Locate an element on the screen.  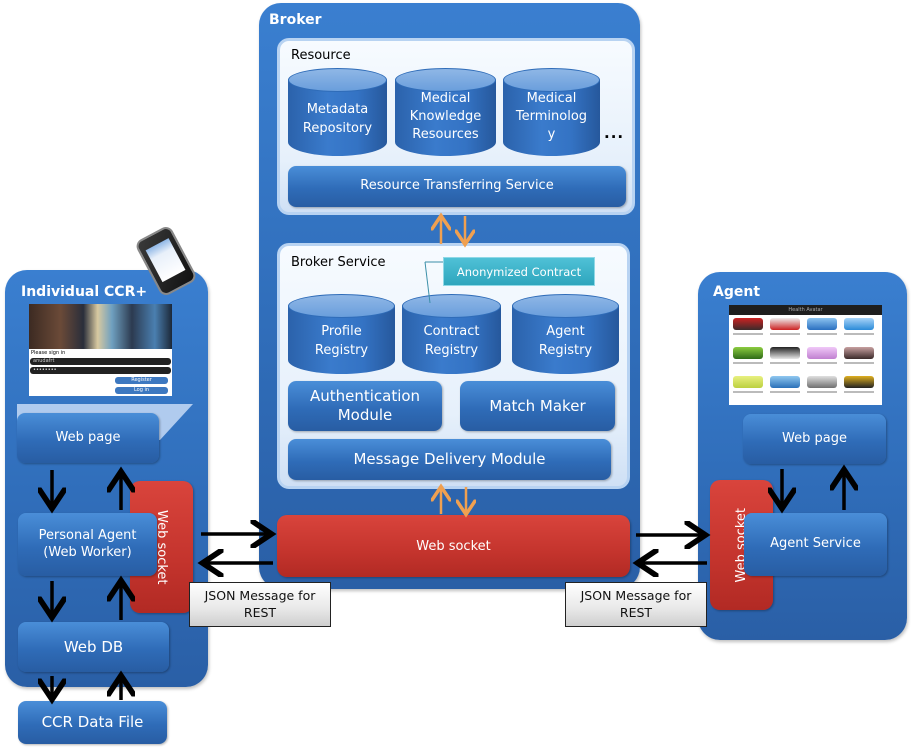
resource-transferring-service: Resource Transferring Service is located at coordinates (457, 186).